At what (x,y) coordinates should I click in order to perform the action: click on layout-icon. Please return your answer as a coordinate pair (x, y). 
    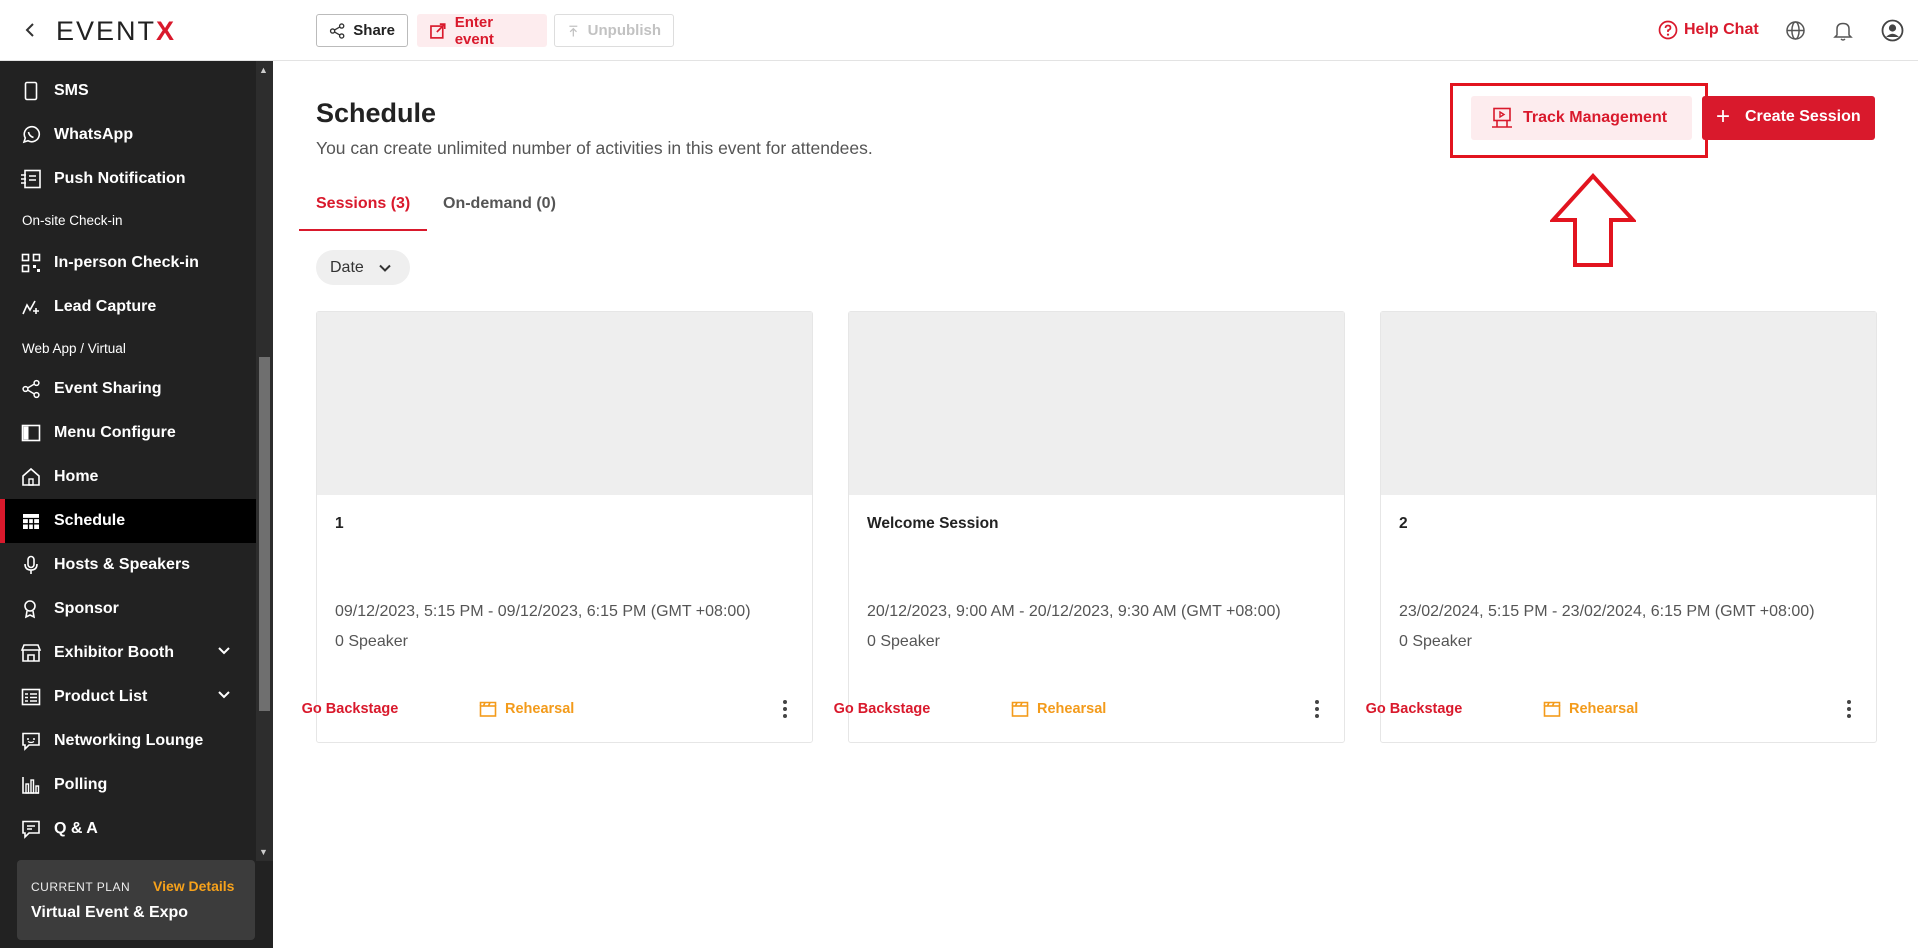
    Looking at the image, I should click on (31, 433).